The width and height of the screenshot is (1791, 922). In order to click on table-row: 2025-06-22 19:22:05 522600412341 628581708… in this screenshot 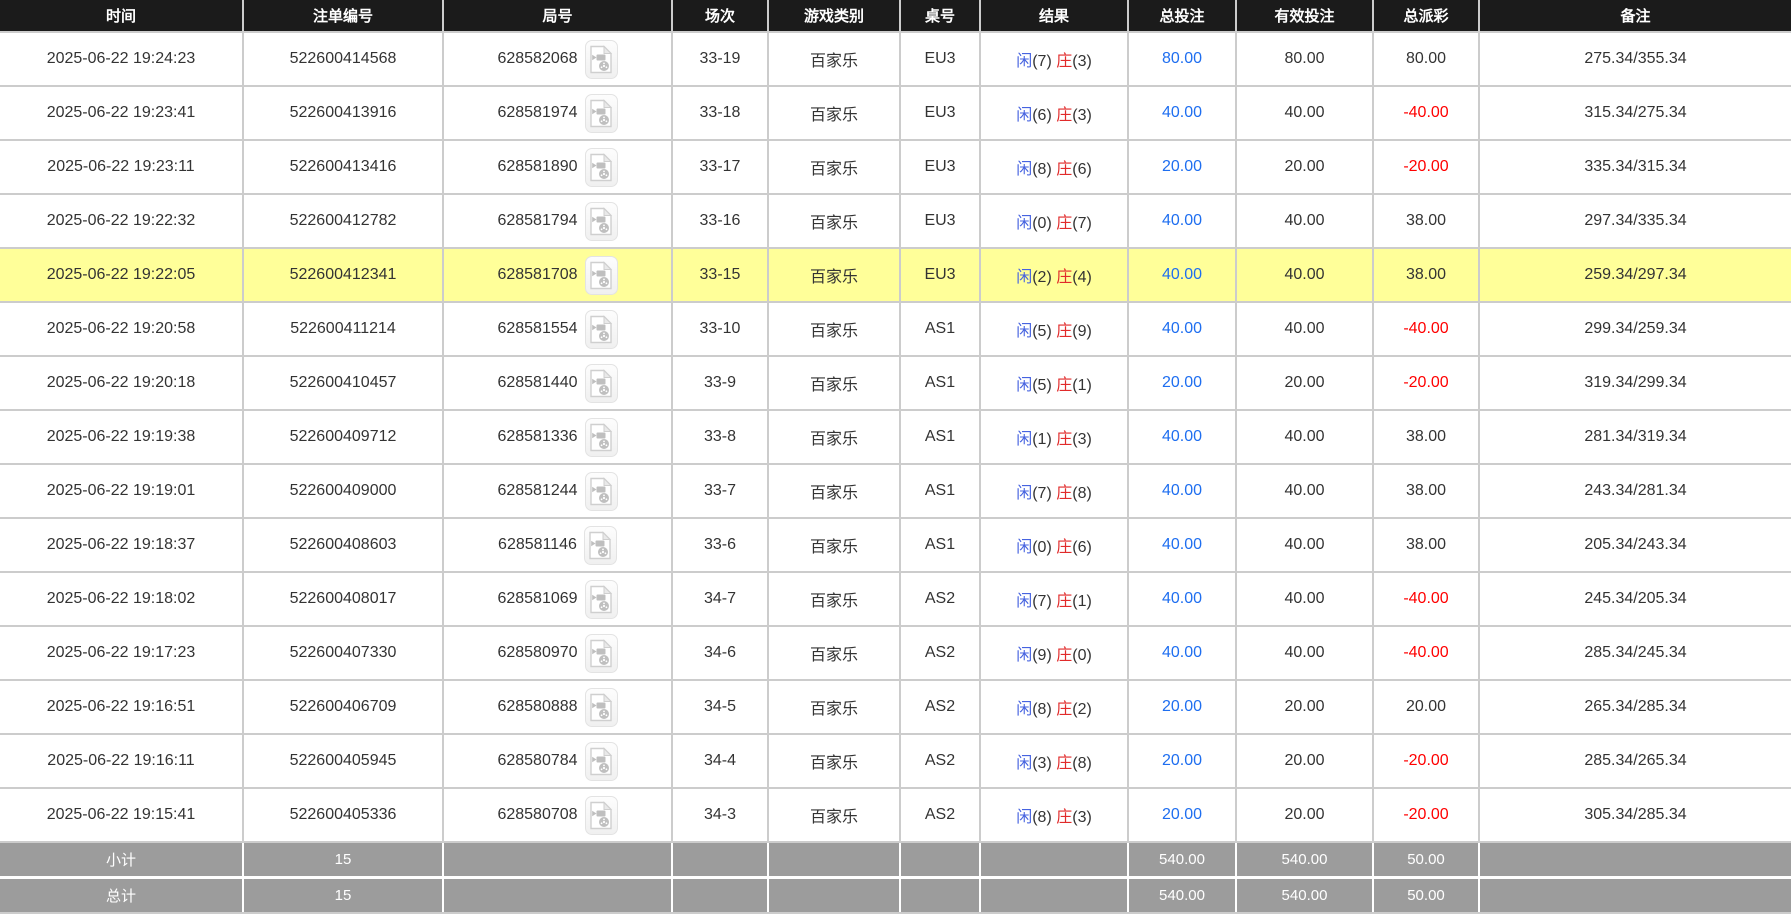, I will do `click(895, 275)`.